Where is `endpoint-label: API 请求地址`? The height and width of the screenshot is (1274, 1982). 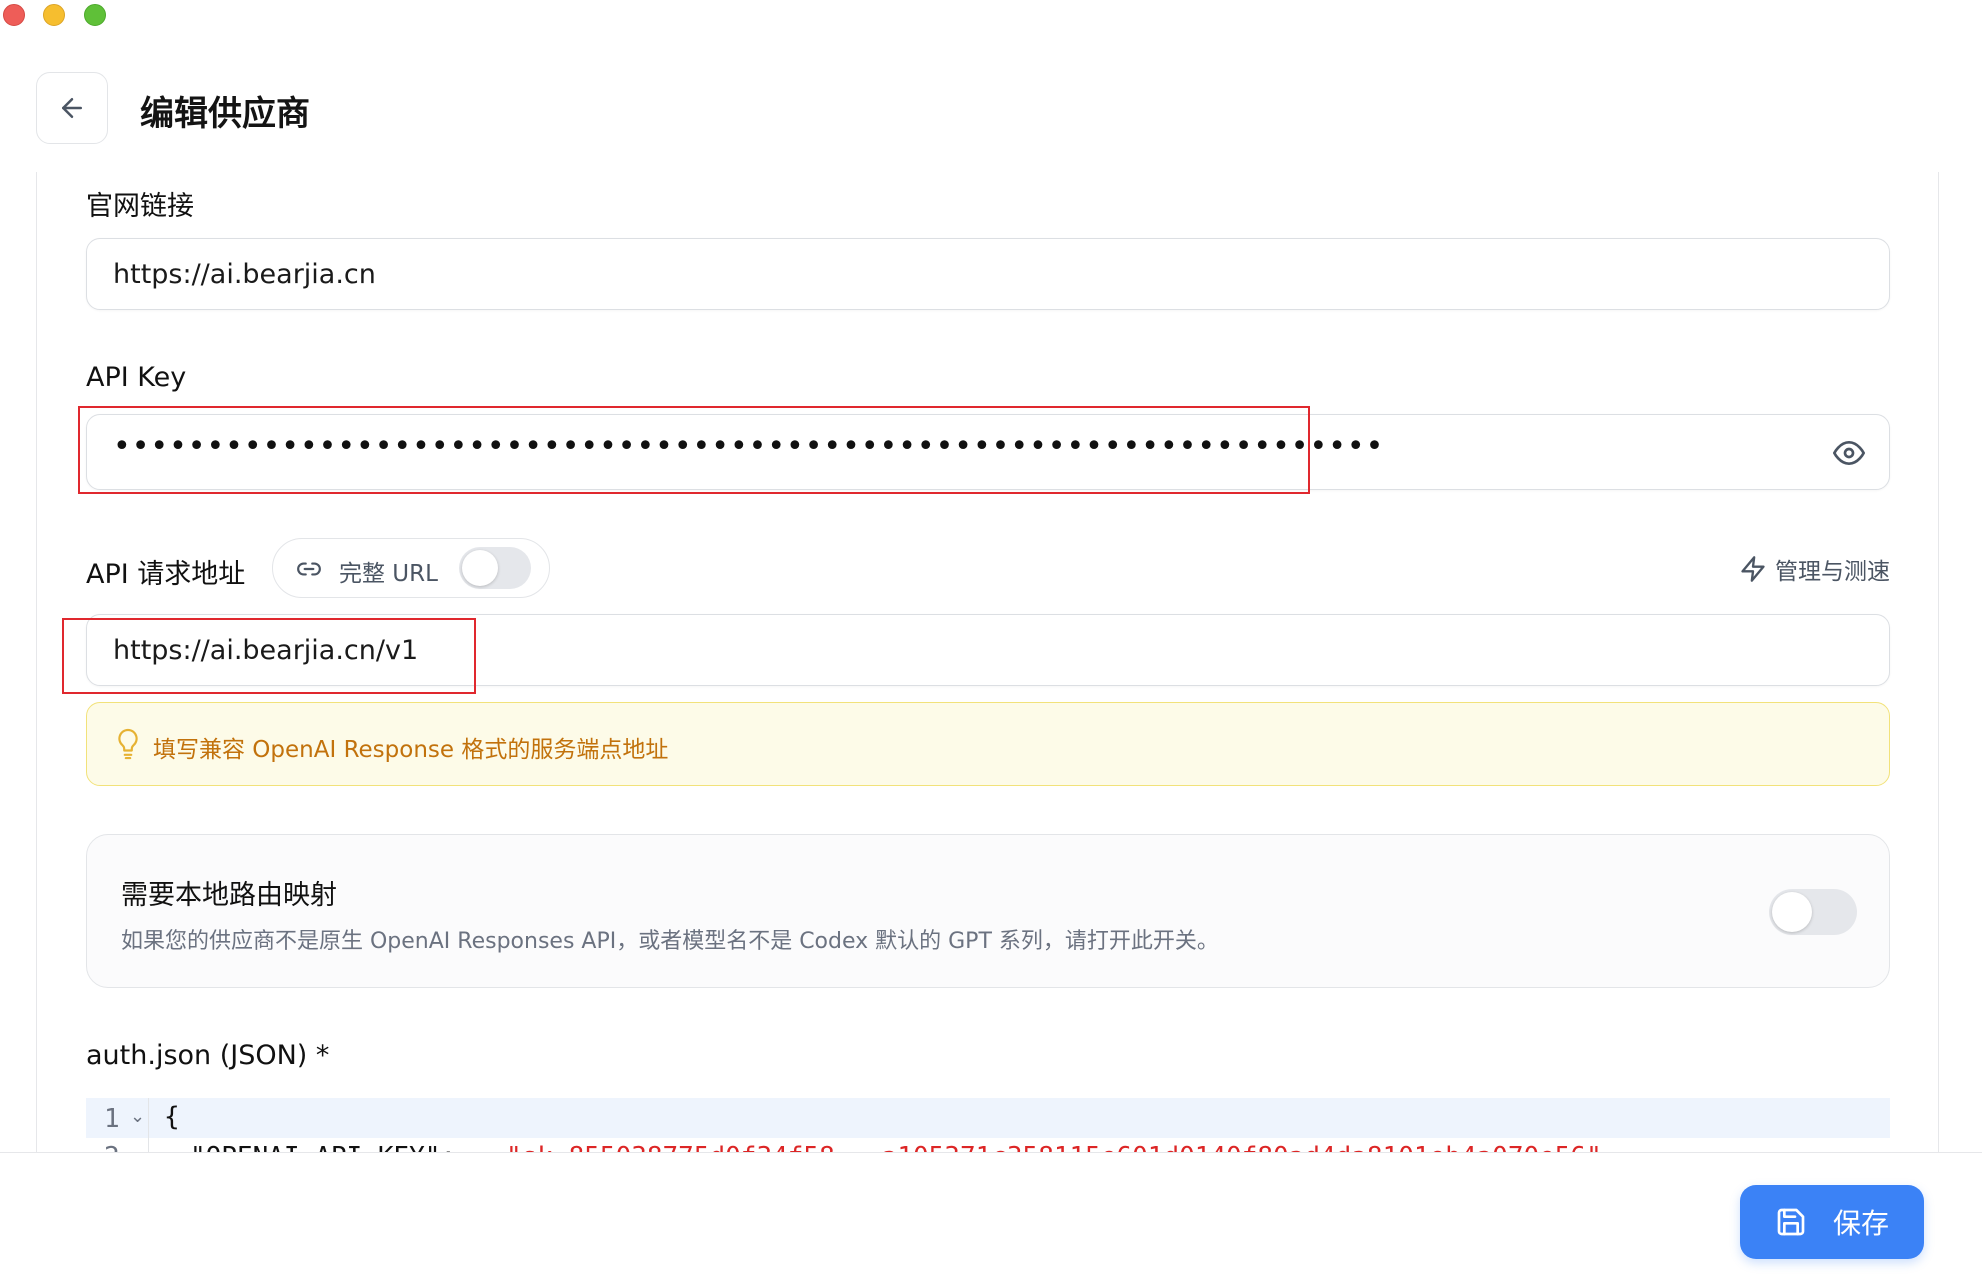
endpoint-label: API 请求地址 is located at coordinates (166, 574).